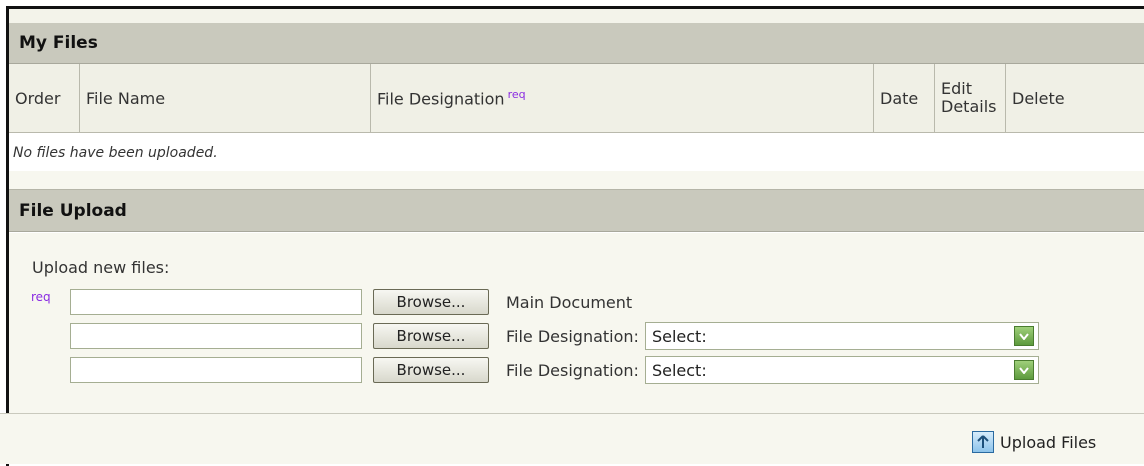 Image resolution: width=1144 pixels, height=466 pixels. I want to click on my-files-title: My Files, so click(58, 43).